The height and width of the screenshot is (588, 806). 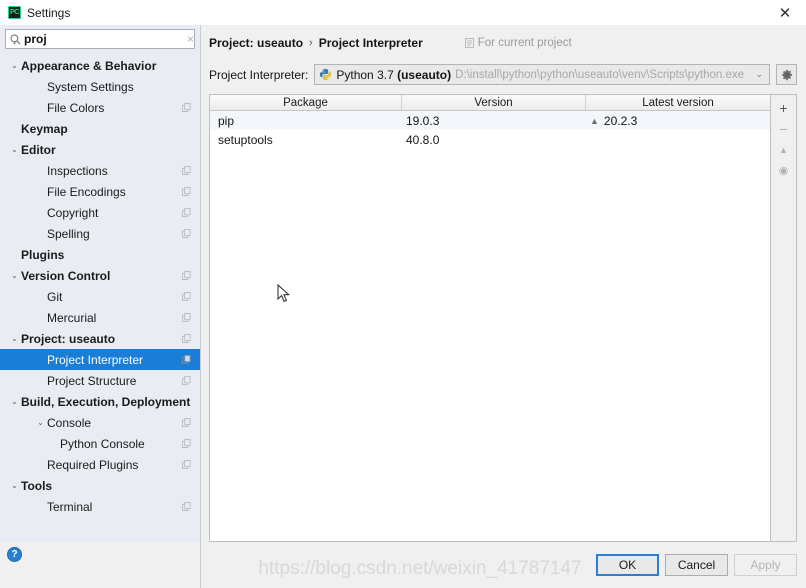 What do you see at coordinates (306, 102) in the screenshot?
I see `column-header-package: Package` at bounding box center [306, 102].